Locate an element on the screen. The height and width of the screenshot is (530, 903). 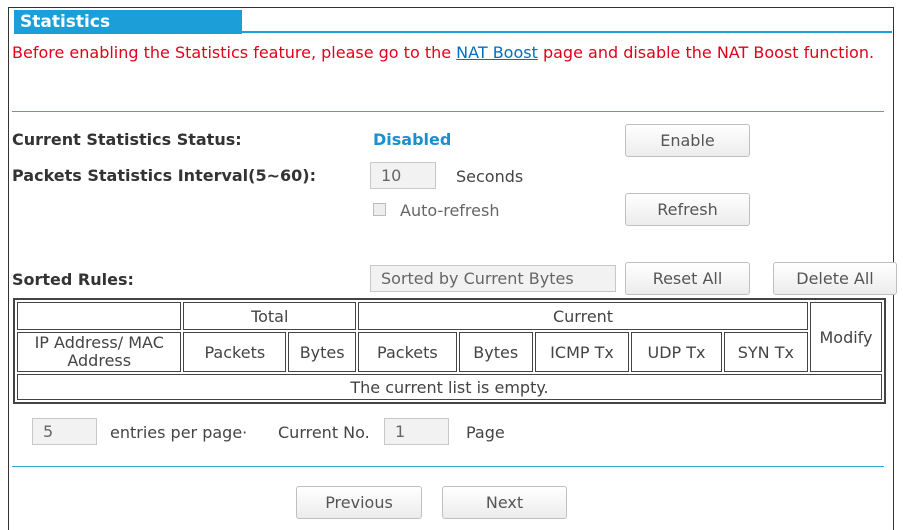
interval-unit: Seconds is located at coordinates (490, 176).